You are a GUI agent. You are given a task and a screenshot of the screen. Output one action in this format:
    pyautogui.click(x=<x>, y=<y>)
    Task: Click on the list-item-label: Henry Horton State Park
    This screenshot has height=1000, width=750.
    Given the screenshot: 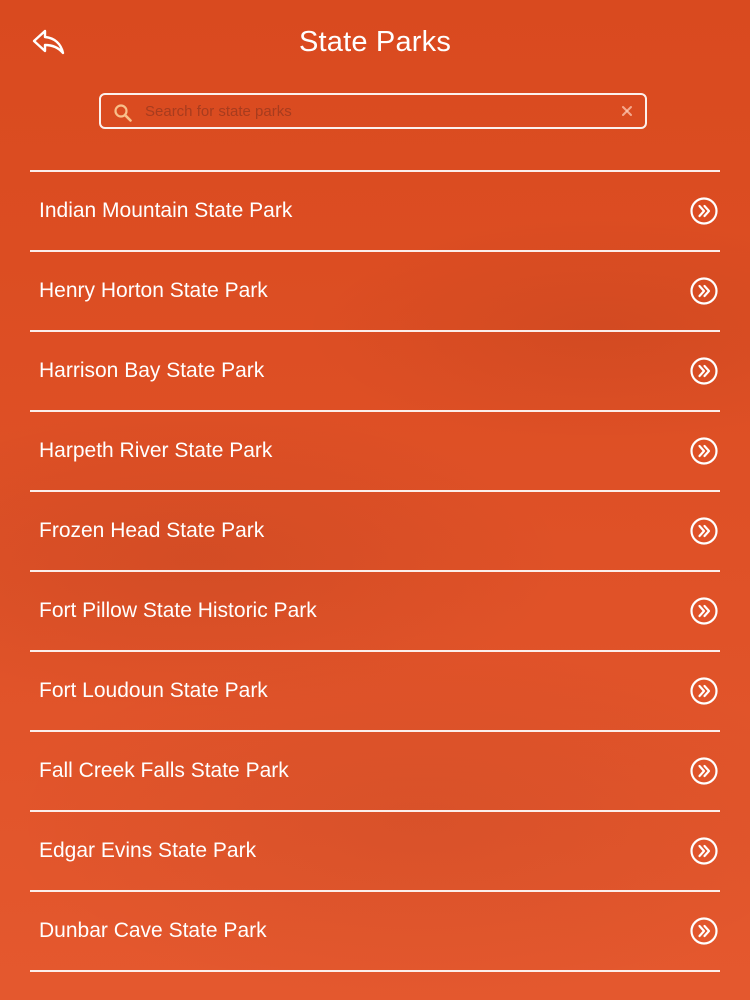 What is the action you would take?
    pyautogui.click(x=153, y=290)
    